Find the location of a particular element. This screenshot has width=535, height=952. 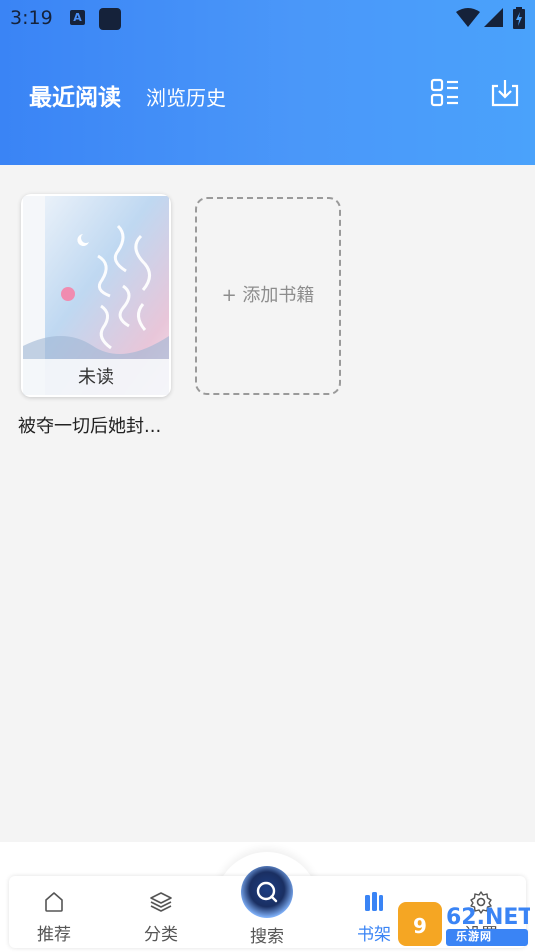

nav-label-category: 分类 is located at coordinates (161, 935).